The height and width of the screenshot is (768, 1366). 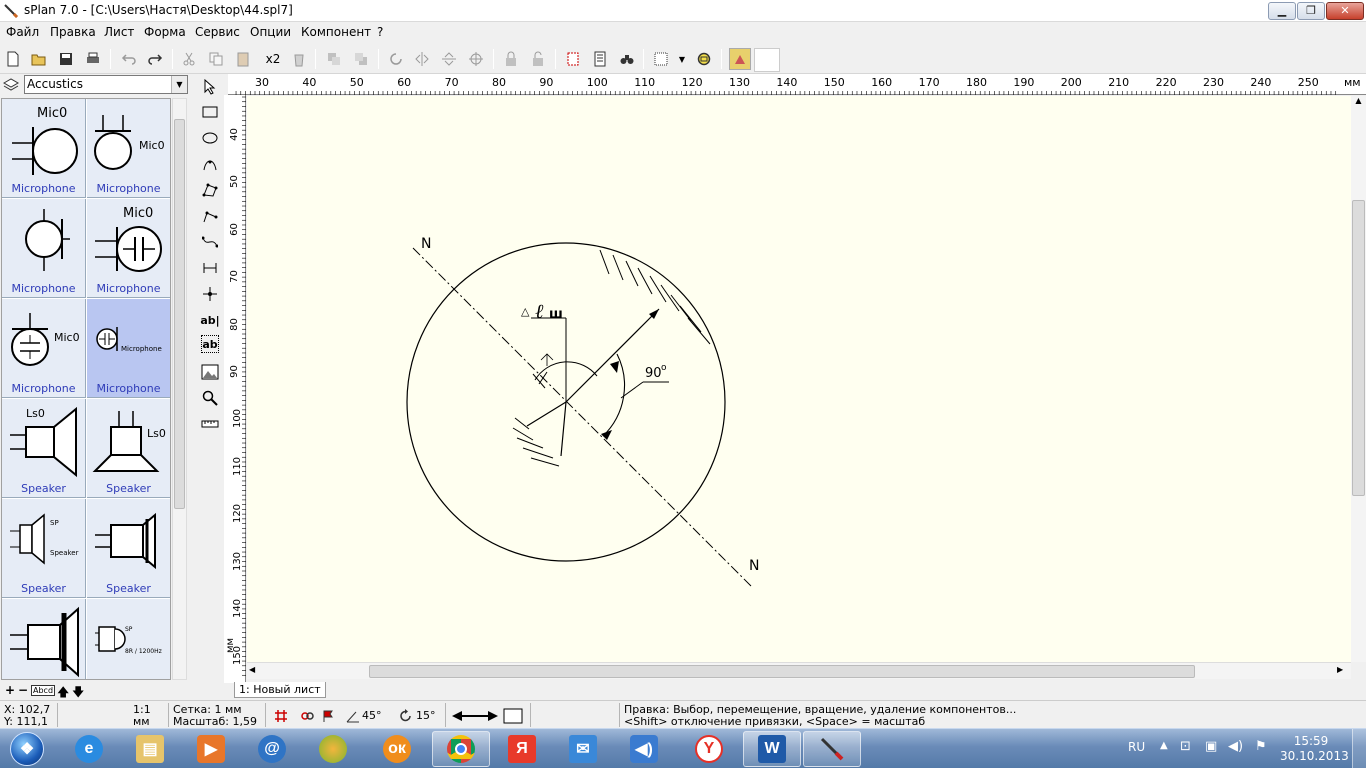 What do you see at coordinates (772, 749) in the screenshot?
I see `word-icon: W` at bounding box center [772, 749].